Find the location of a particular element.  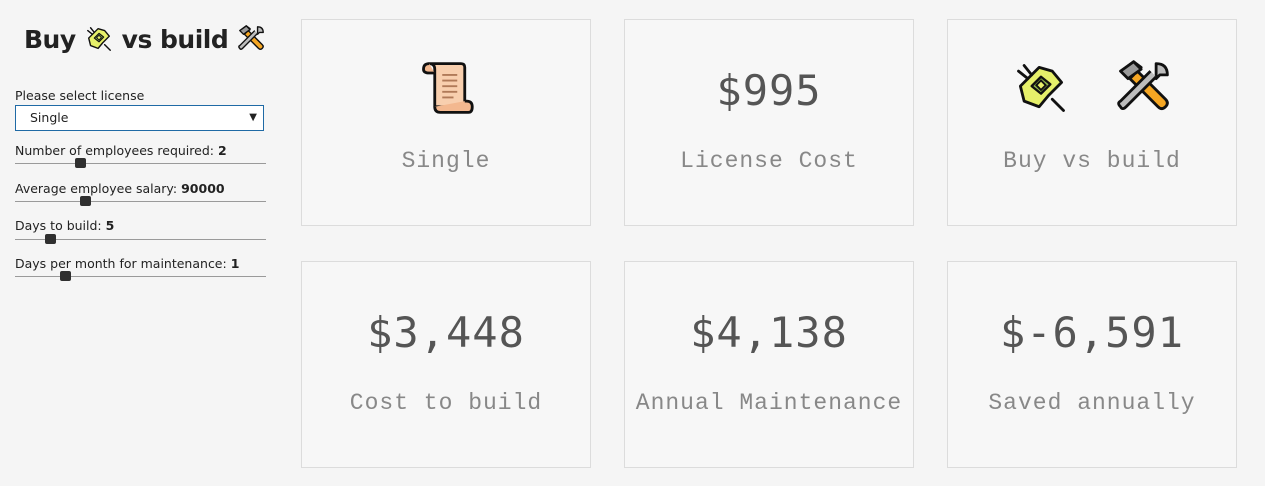

days-to-build-slider-label: Days to build: 5 is located at coordinates (64, 225).